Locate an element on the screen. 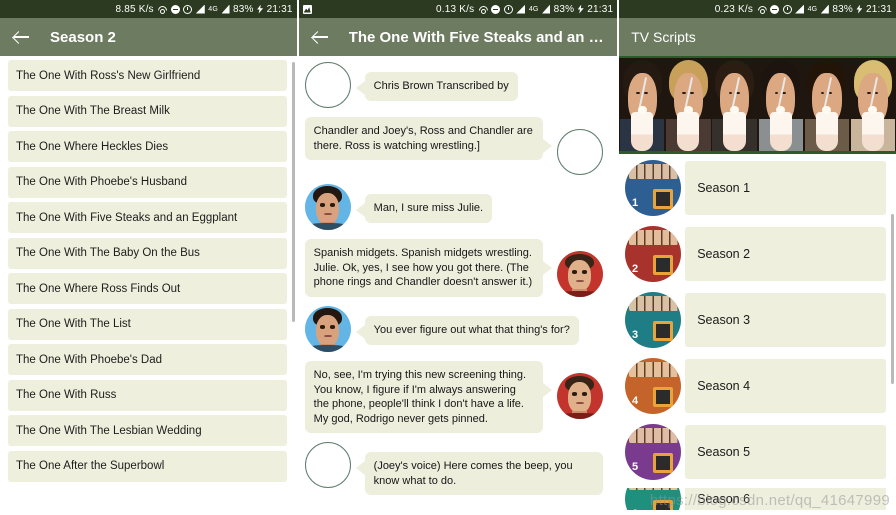 The width and height of the screenshot is (896, 515). script-message: Man, I sure miss Julie. is located at coordinates (458, 207).